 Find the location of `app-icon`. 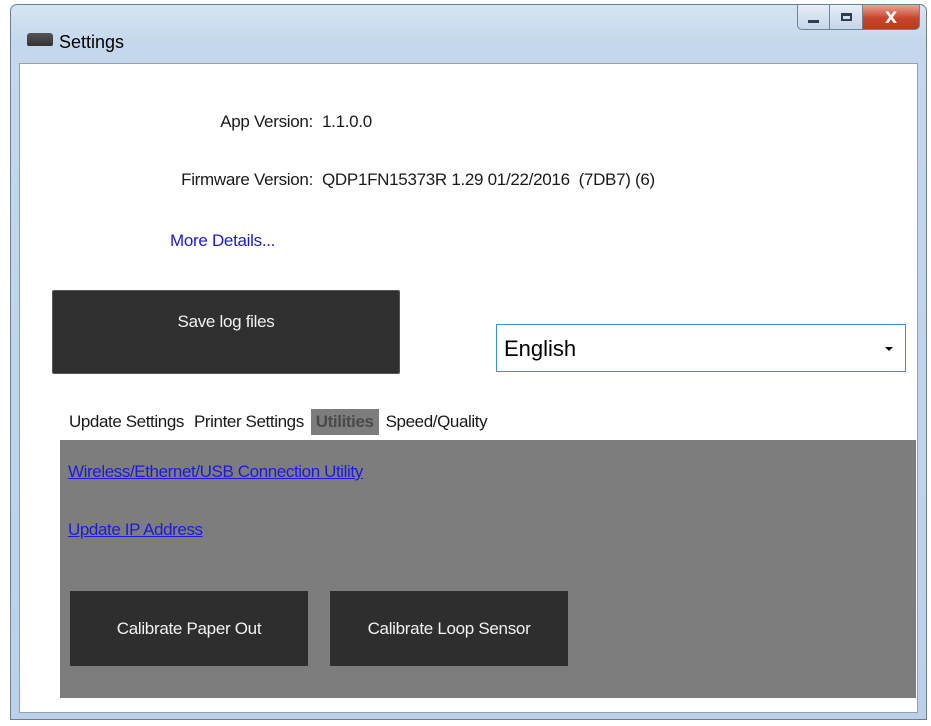

app-icon is located at coordinates (40, 39).